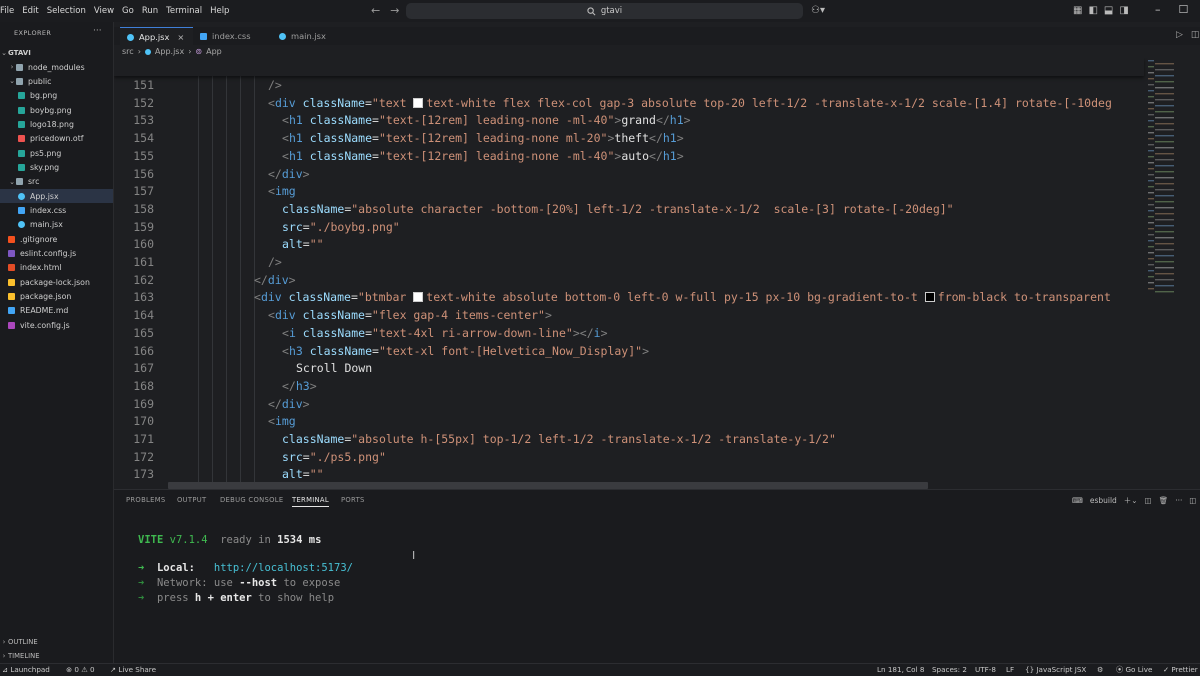  Describe the element at coordinates (219, 11) in the screenshot. I see `menu-help: Help` at that location.